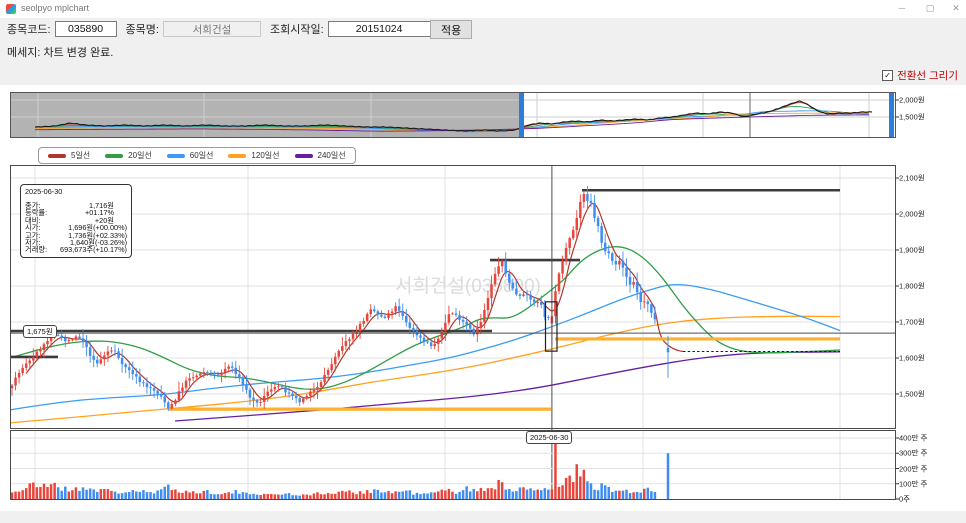 The height and width of the screenshot is (523, 966). Describe the element at coordinates (913, 484) in the screenshot. I see `volume-tick-3: 100만 주` at that location.